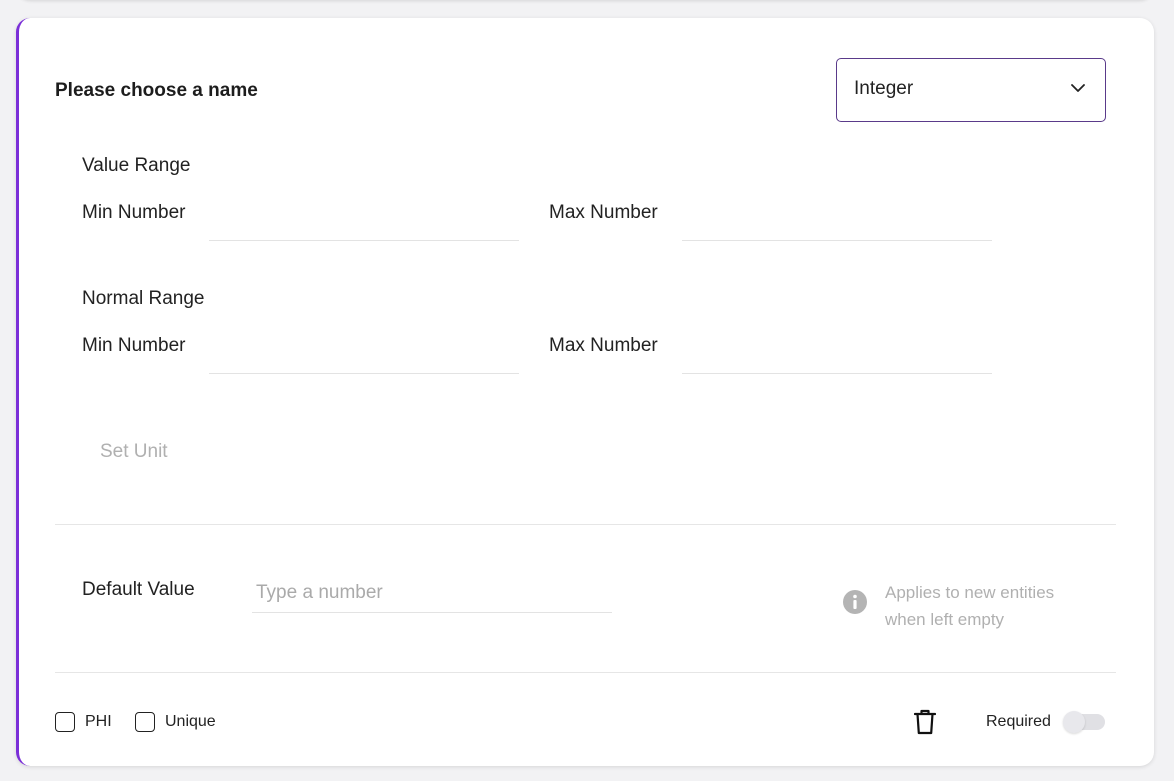 This screenshot has height=781, width=1174. I want to click on value-range-heading: Value Range, so click(136, 165).